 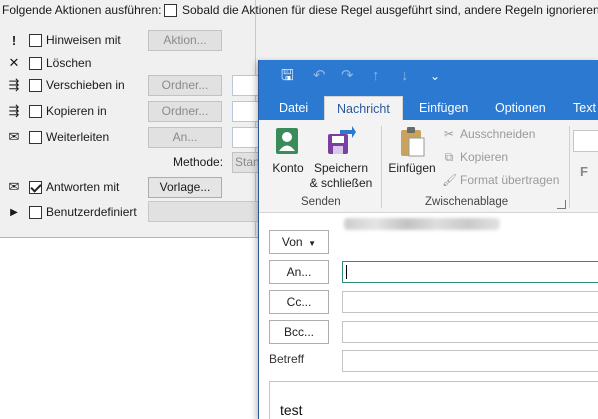 I want to click on move-folder-icon: ⇶, so click(x=14, y=84).